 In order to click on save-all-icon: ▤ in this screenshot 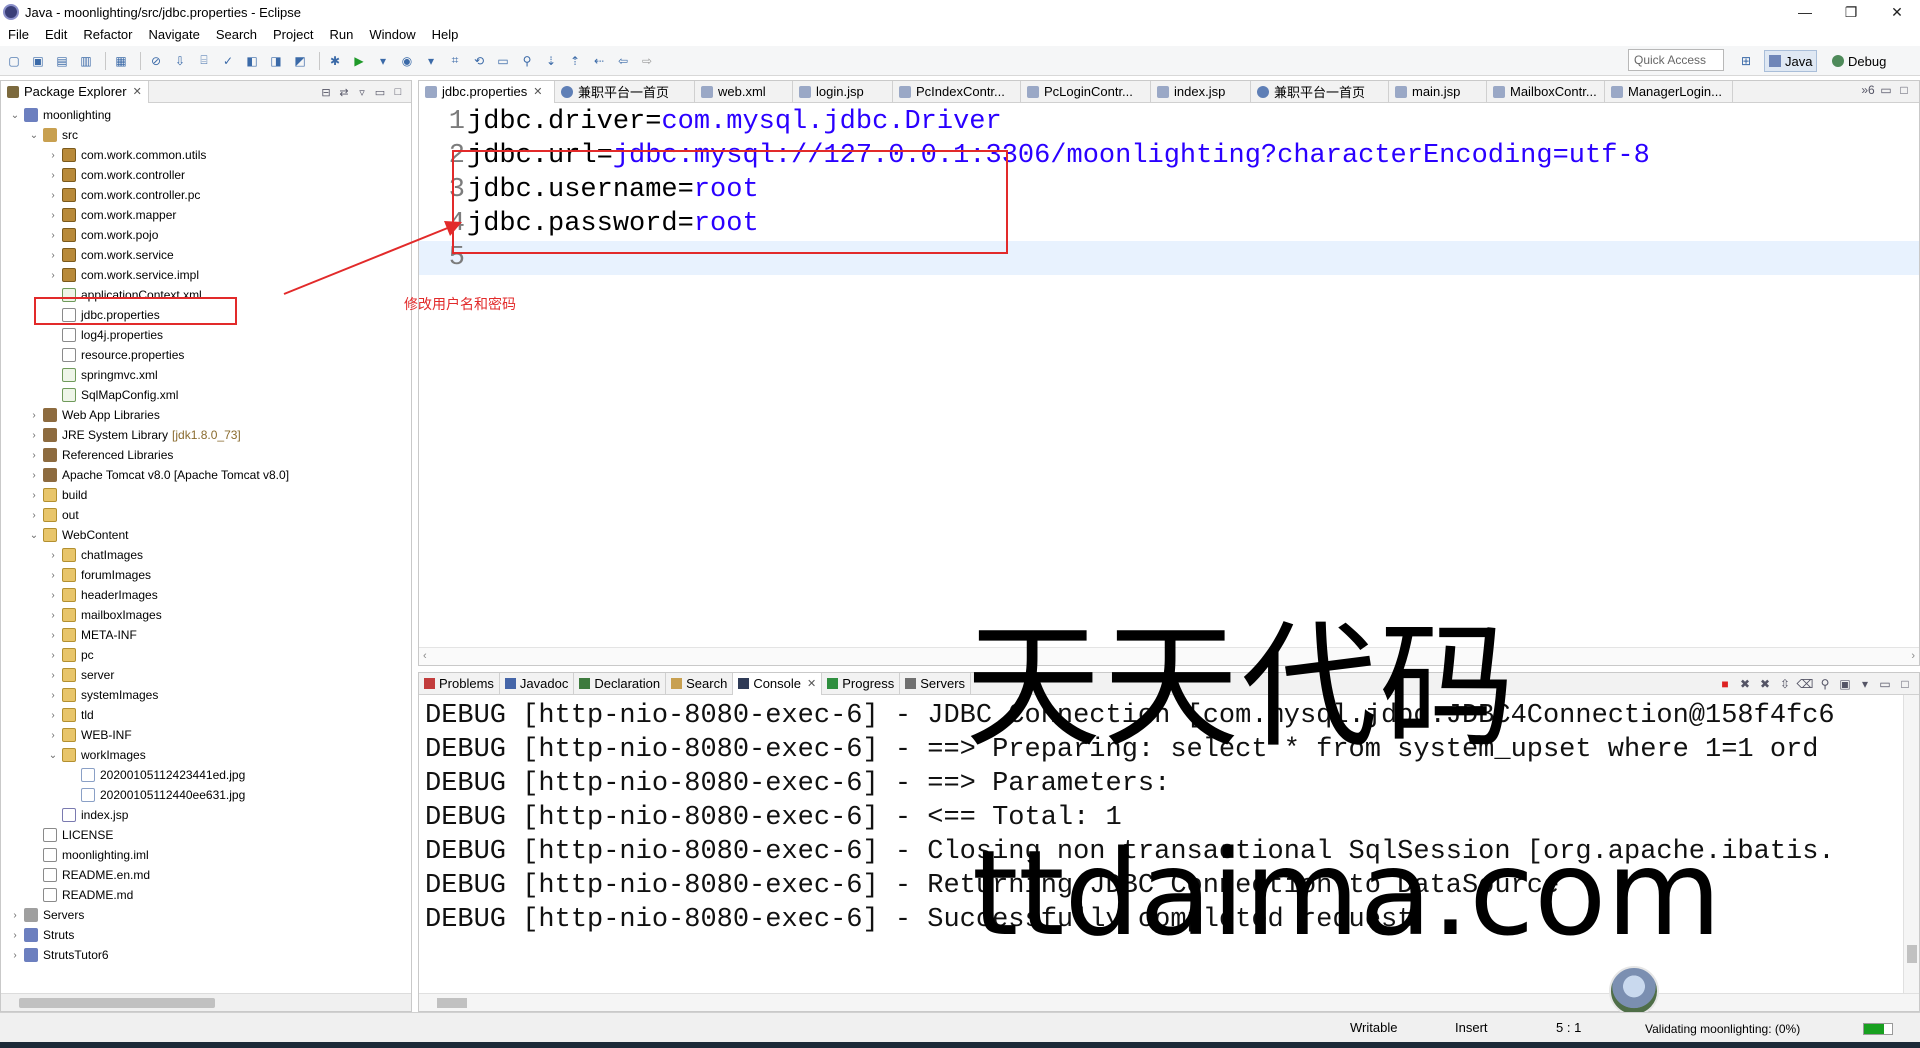, I will do `click(62, 61)`.